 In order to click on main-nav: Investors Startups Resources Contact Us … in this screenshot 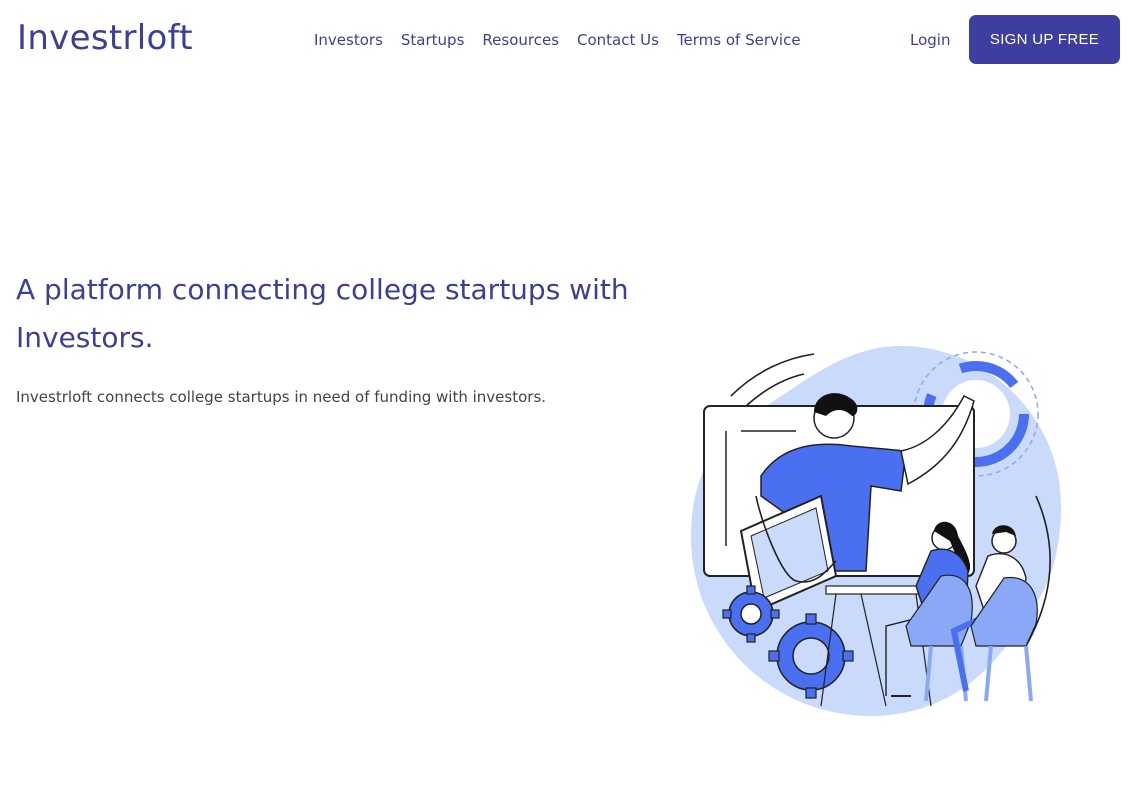, I will do `click(566, 40)`.